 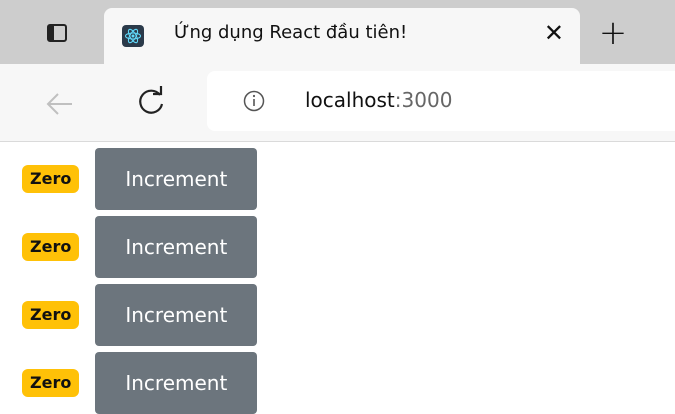 I want to click on back-arrow-icon, so click(x=60, y=104).